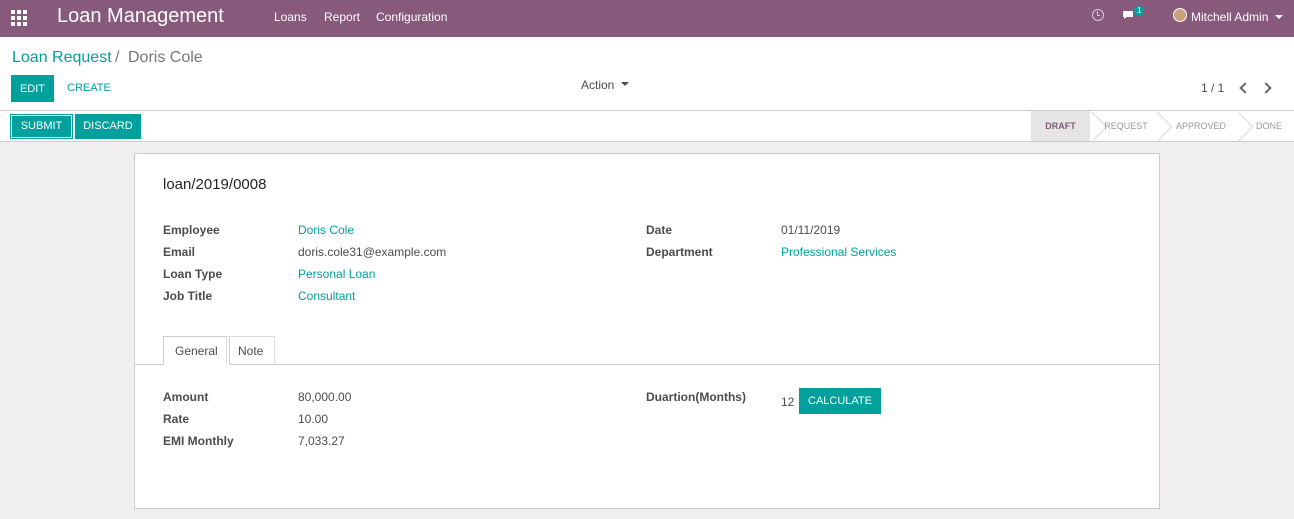 The height and width of the screenshot is (519, 1294). I want to click on menu-configuration: Configuration, so click(411, 17).